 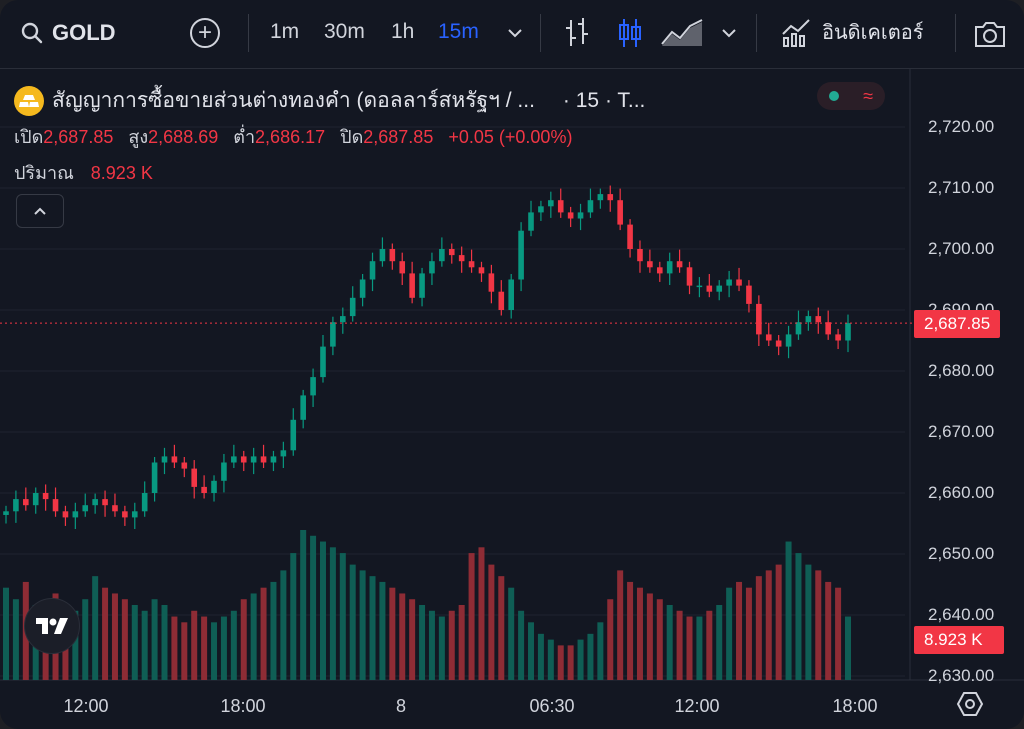 What do you see at coordinates (868, 95) in the screenshot?
I see `wave-icon: ≈` at bounding box center [868, 95].